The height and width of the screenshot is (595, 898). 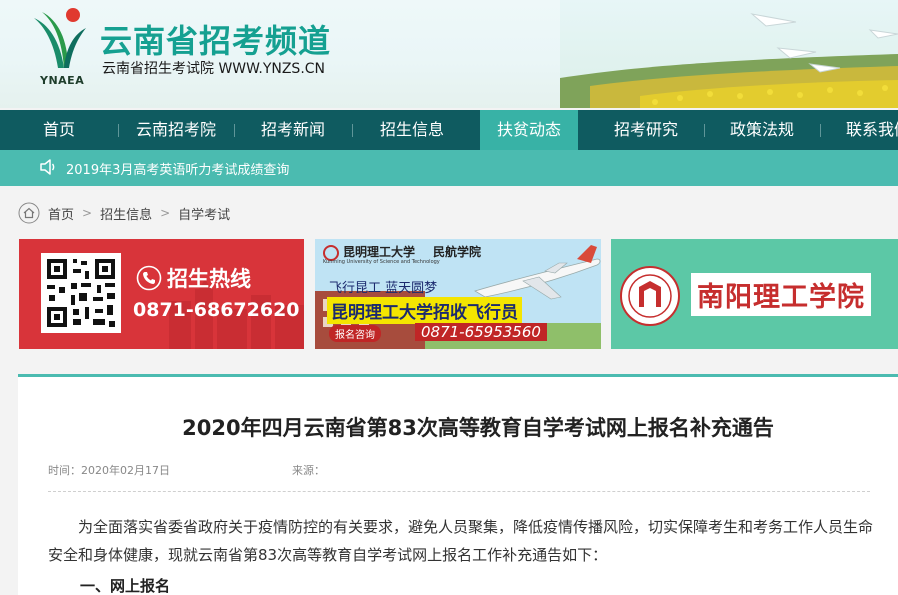 What do you see at coordinates (424, 310) in the screenshot?
I see `kust-headline: 昆明理工大学招收飞行员` at bounding box center [424, 310].